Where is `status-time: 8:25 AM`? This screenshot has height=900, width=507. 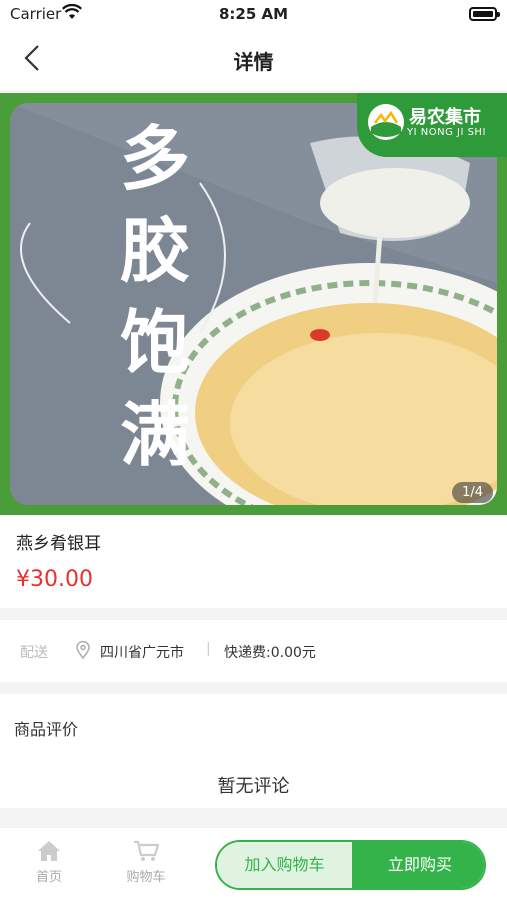
status-time: 8:25 AM is located at coordinates (253, 14).